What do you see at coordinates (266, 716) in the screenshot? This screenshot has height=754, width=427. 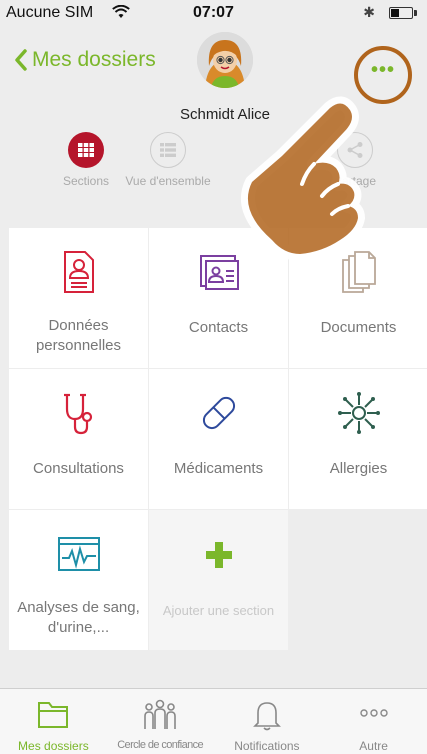 I see `bell-icon` at bounding box center [266, 716].